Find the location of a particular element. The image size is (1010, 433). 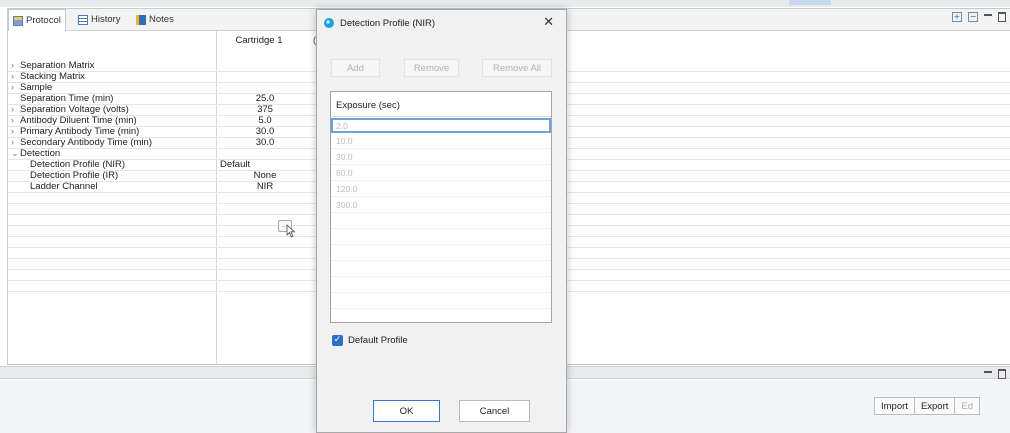

dialog-title-bar: Detection Profile (NIR) ✕ is located at coordinates (441, 24).